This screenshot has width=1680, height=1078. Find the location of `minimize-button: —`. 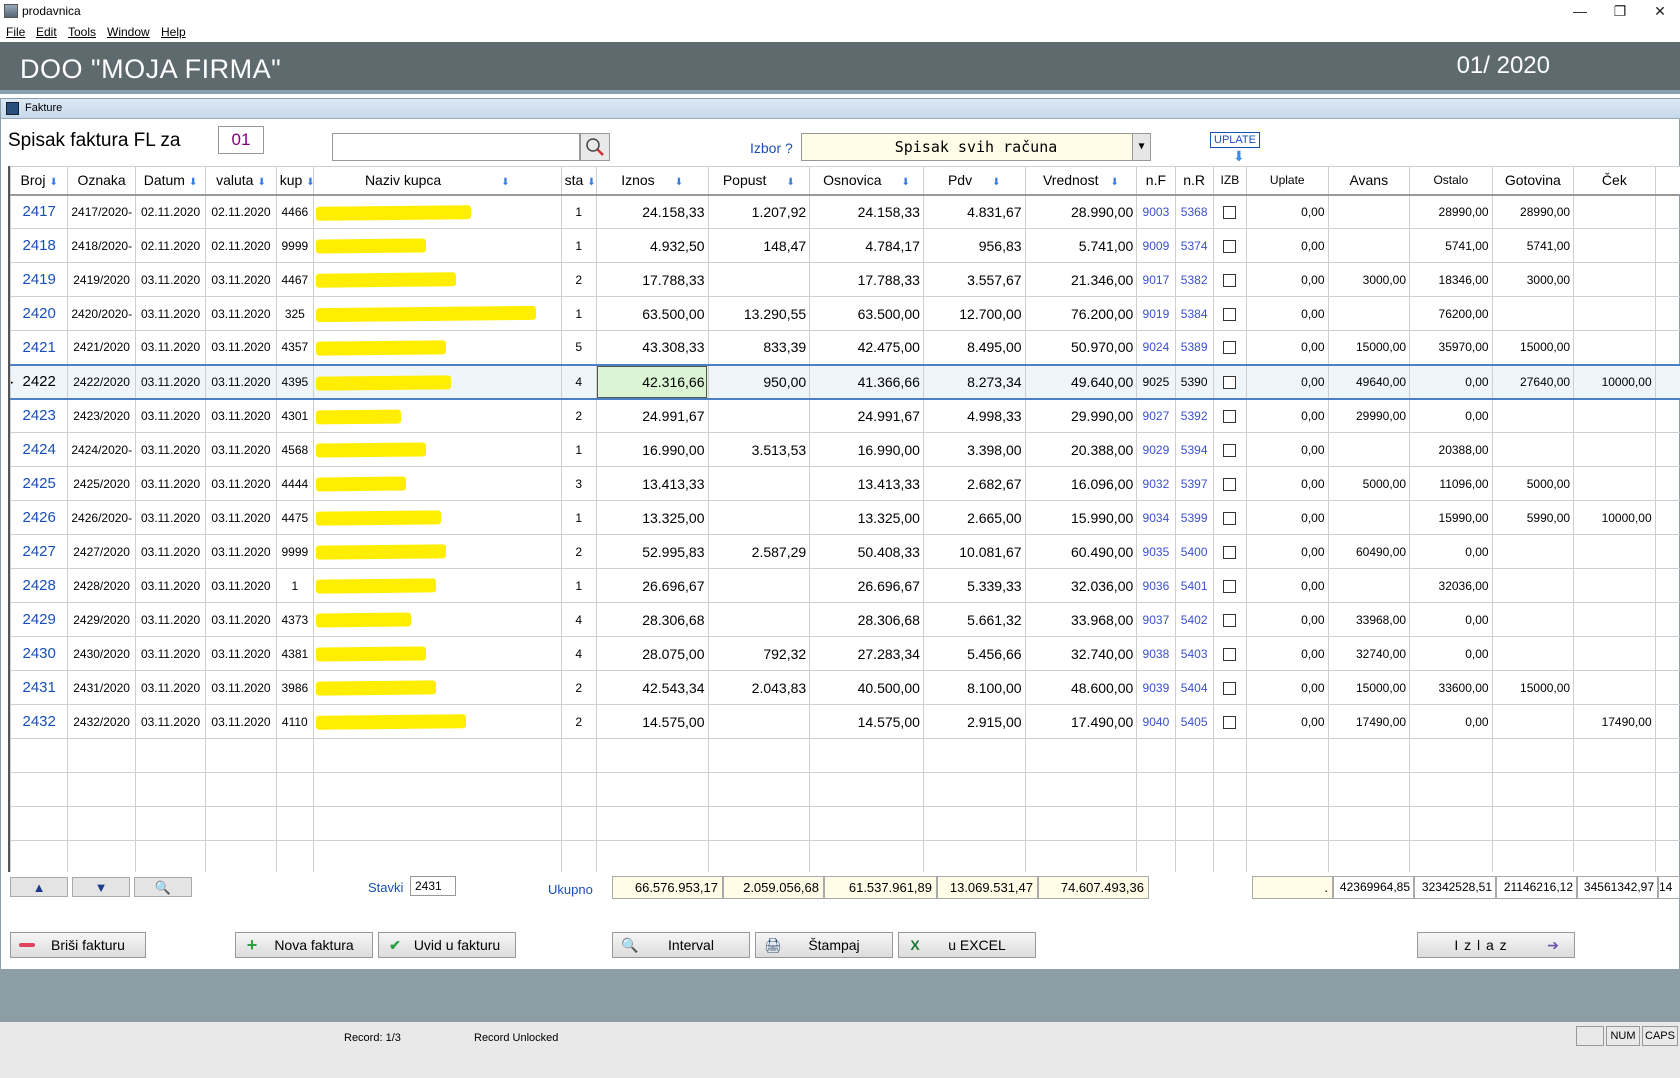

minimize-button: — is located at coordinates (1580, 11).